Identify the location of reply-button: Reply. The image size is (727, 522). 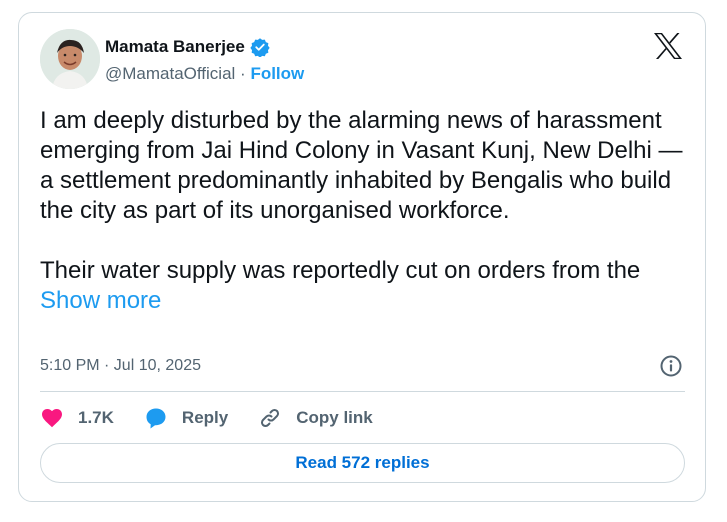
(186, 418).